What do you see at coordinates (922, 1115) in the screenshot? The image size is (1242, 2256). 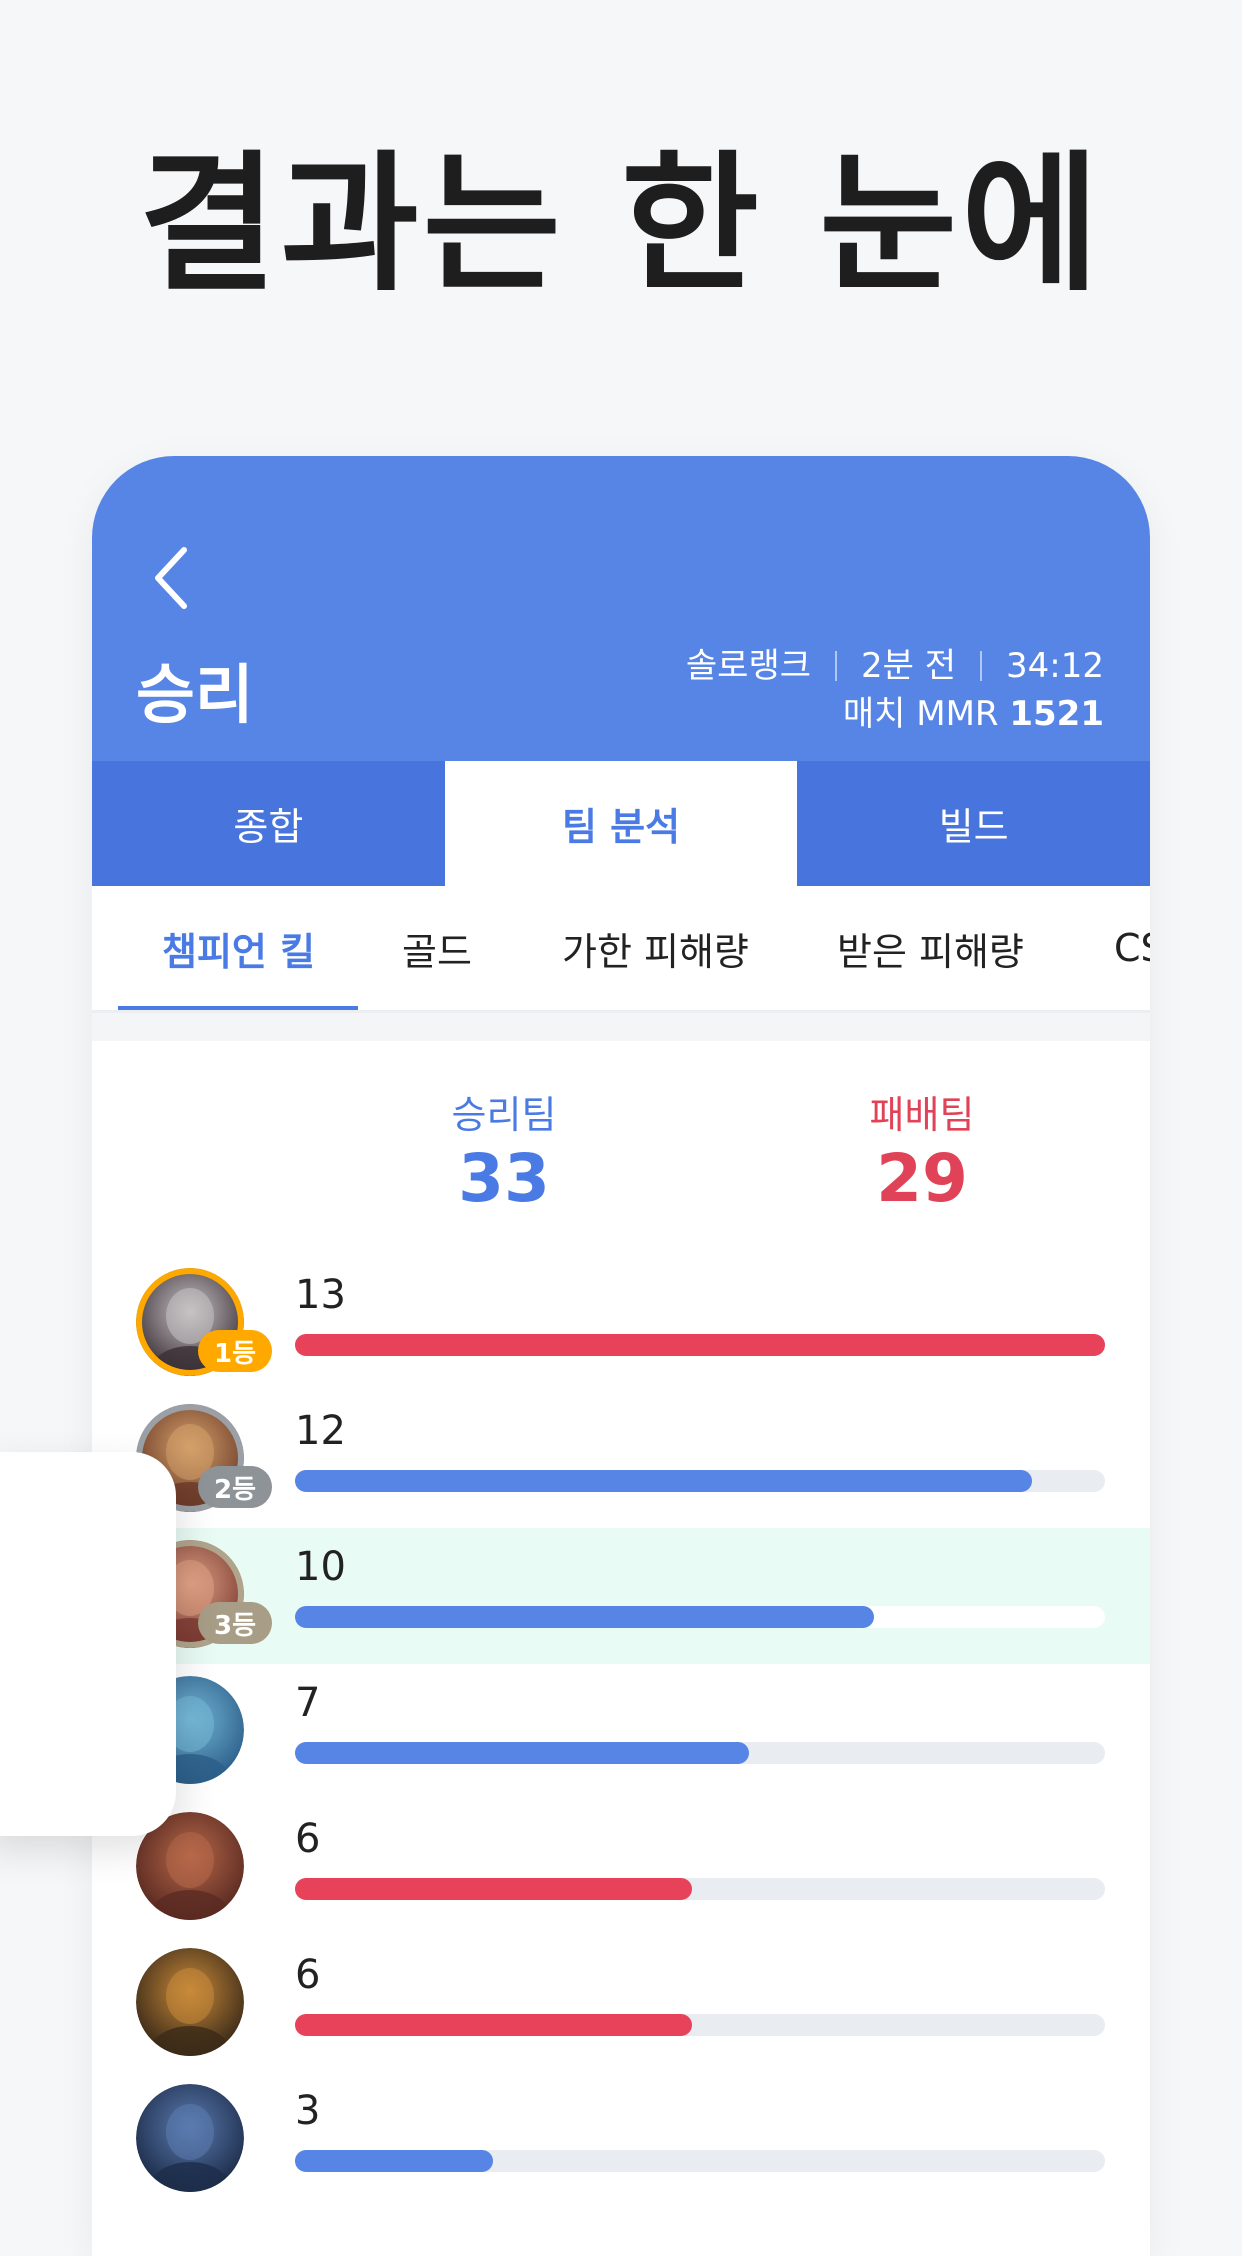 I see `lose-team-label: 패배팀` at bounding box center [922, 1115].